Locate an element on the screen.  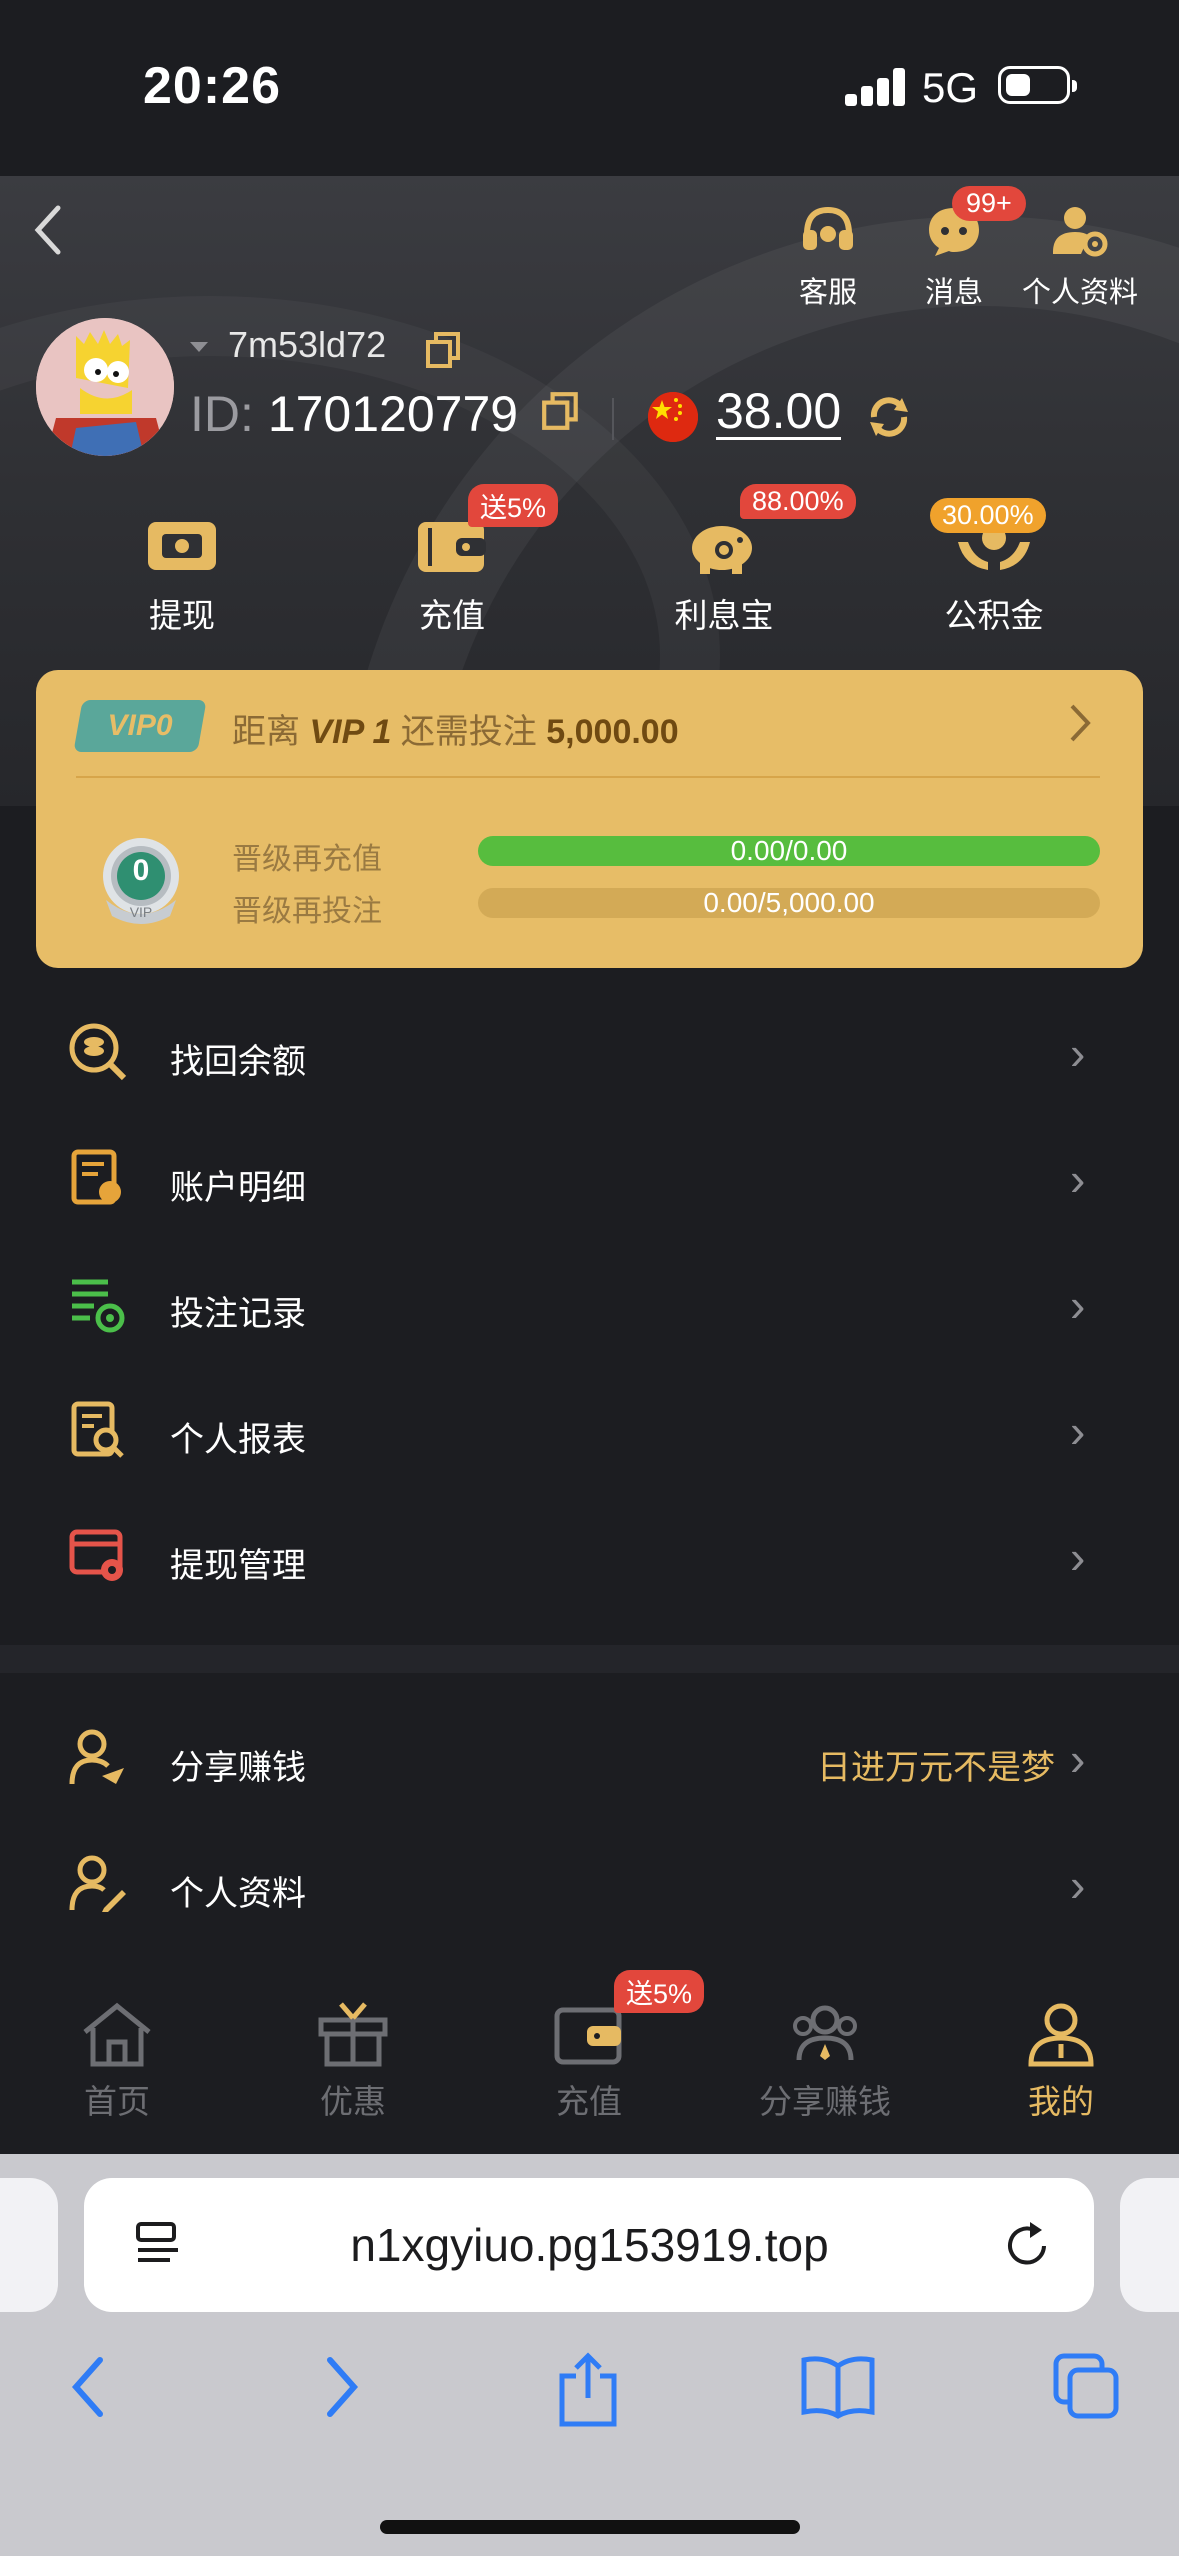
withdraw-button: 提现 is located at coordinates (182, 576).